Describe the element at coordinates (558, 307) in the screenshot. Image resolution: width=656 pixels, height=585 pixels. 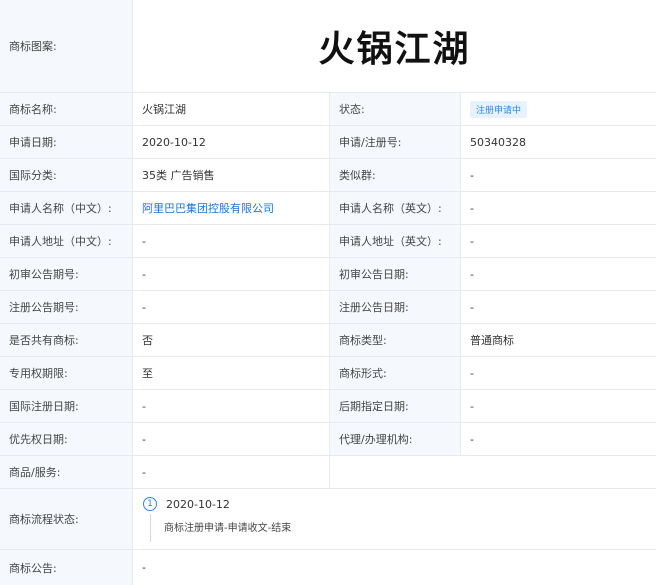
I see `reg-pub-date-value: -` at that location.